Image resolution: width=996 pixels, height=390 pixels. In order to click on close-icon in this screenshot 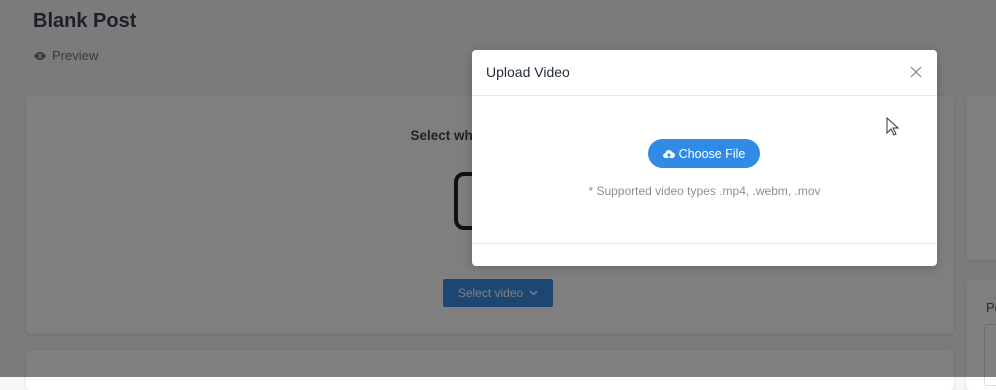, I will do `click(916, 72)`.